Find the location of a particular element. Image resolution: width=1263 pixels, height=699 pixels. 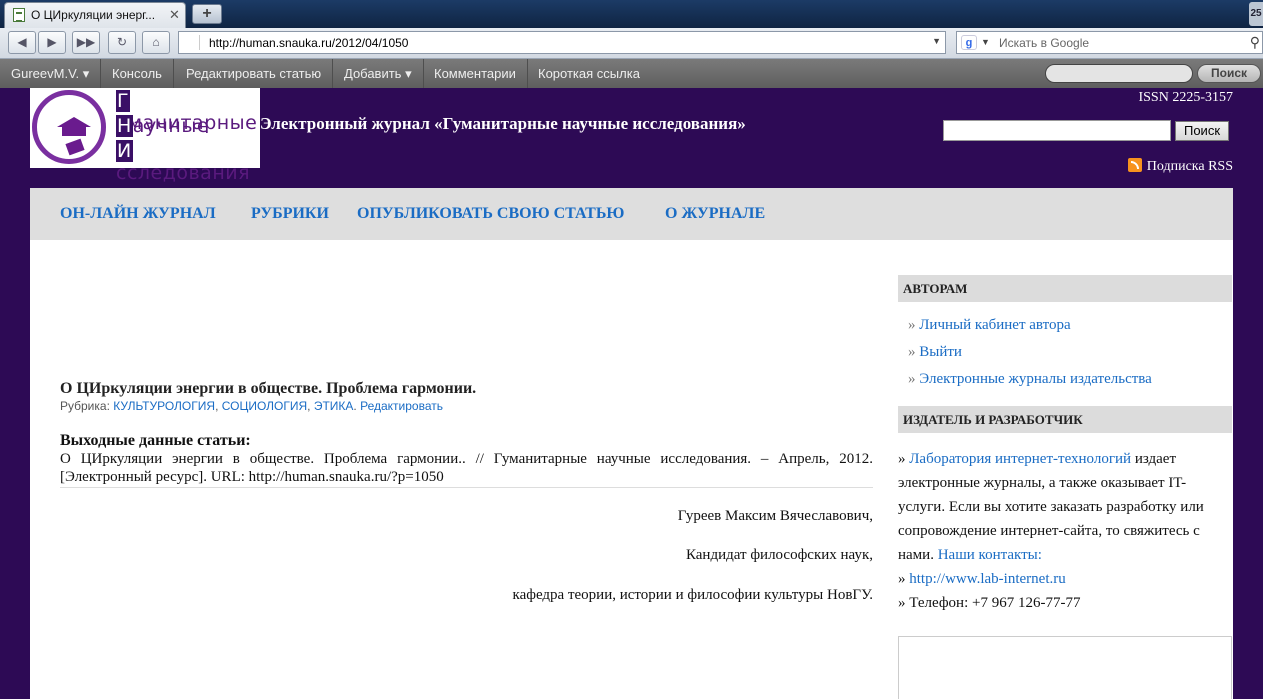

admin-console-link: Консоль is located at coordinates (137, 73).